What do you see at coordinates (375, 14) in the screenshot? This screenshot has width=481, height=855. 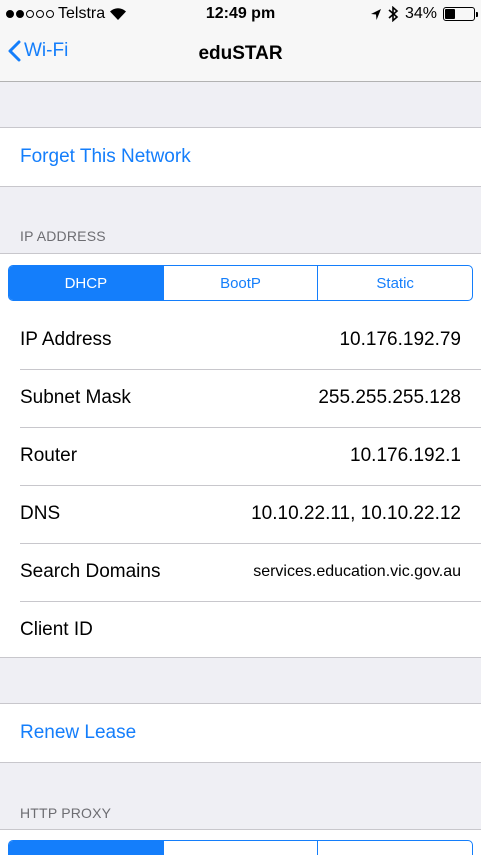 I see `location-arrow-icon` at bounding box center [375, 14].